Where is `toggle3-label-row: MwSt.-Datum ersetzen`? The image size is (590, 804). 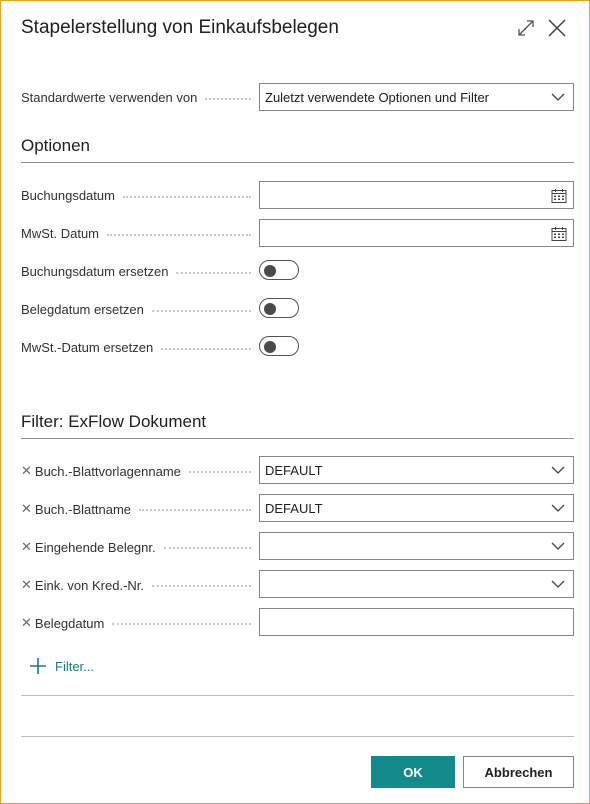
toggle3-label-row: MwSt.-Datum ersetzen is located at coordinates (136, 347).